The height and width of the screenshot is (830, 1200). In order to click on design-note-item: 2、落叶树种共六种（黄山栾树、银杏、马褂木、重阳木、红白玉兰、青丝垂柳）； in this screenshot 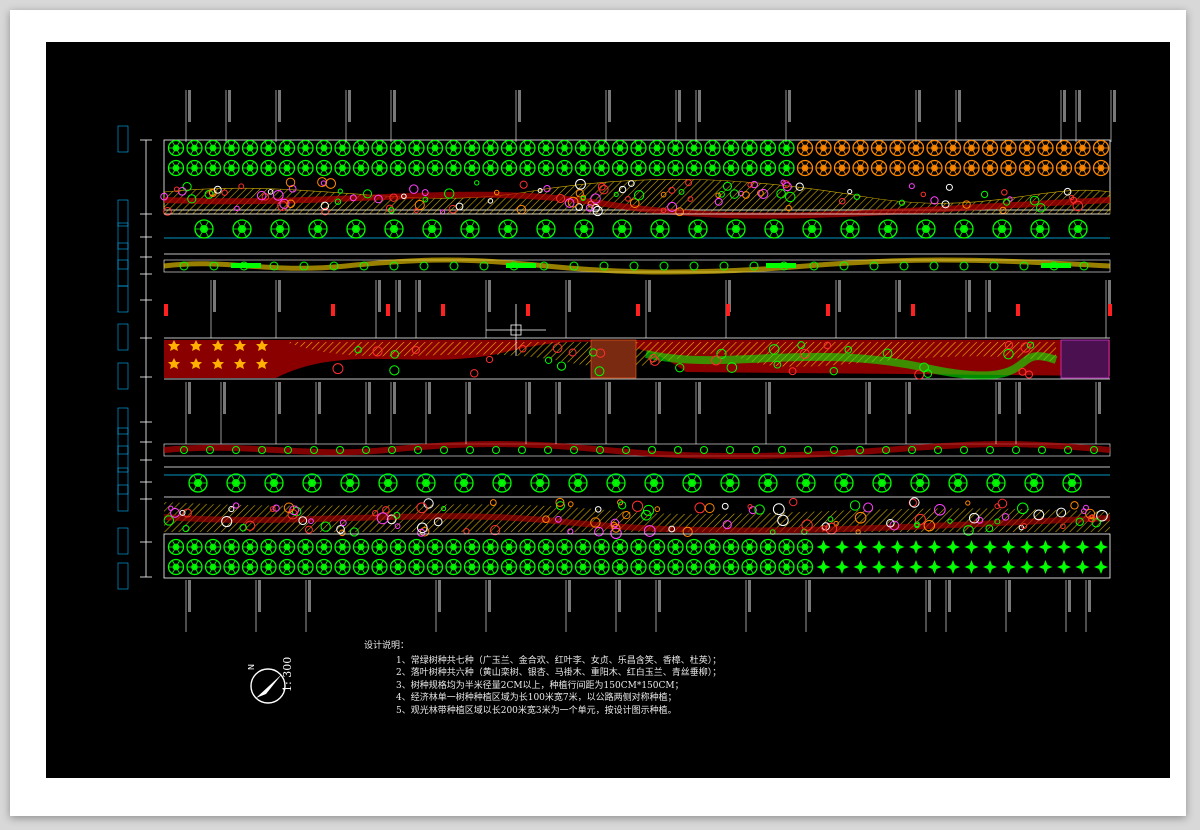, I will do `click(559, 673)`.